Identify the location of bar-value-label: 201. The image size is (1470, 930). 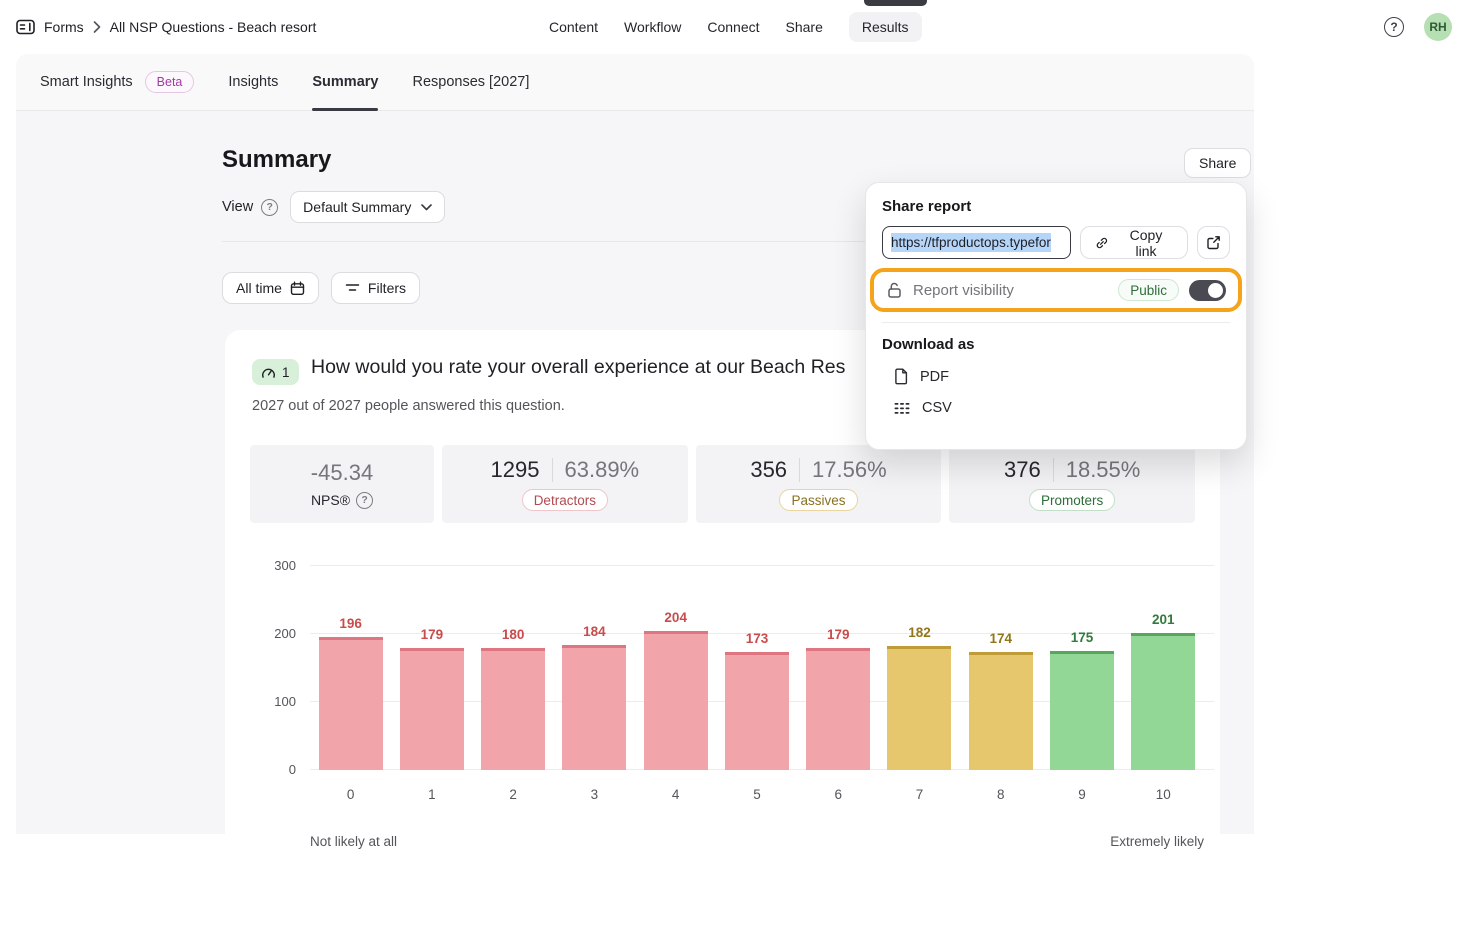
(1163, 620).